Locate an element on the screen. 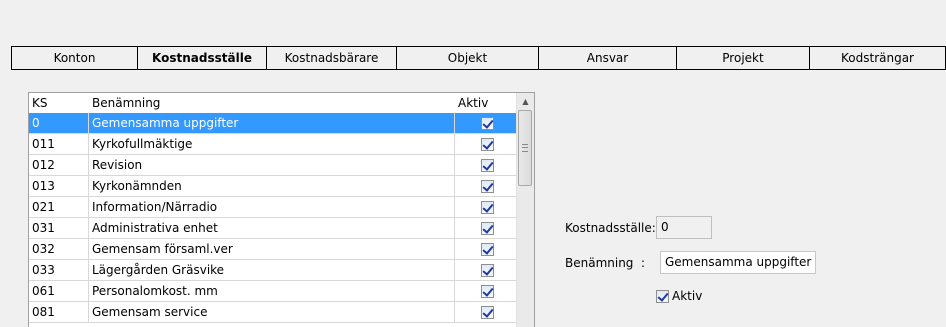  column-header-name: Benämning is located at coordinates (272, 103).